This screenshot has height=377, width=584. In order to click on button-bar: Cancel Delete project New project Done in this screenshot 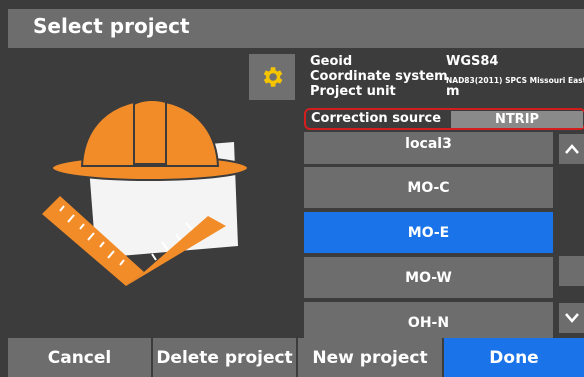, I will do `click(296, 357)`.